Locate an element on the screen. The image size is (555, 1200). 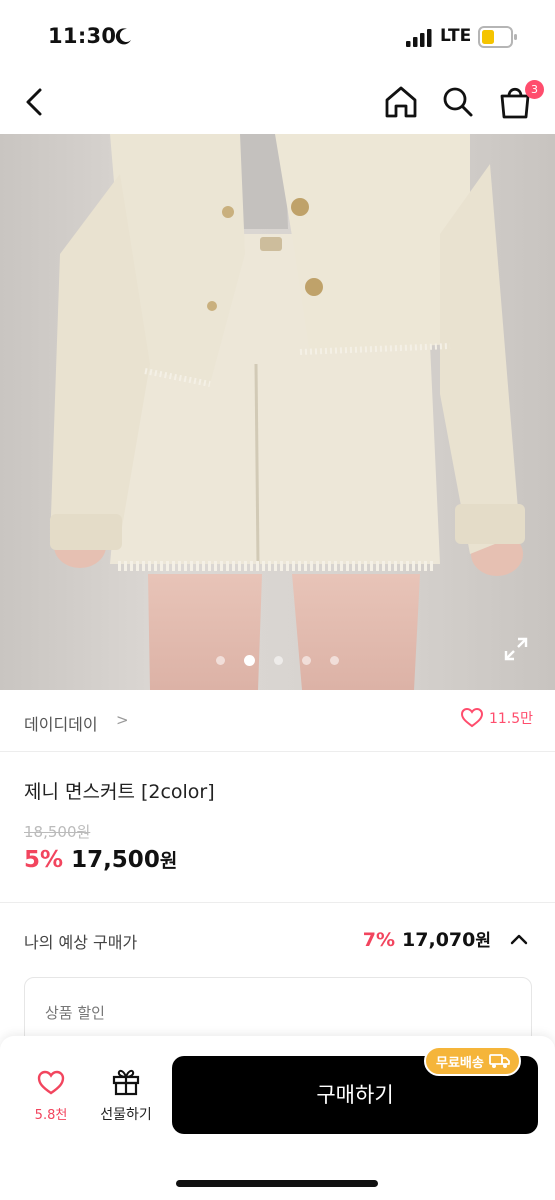
cart-count-badge: 3 is located at coordinates (534, 89).